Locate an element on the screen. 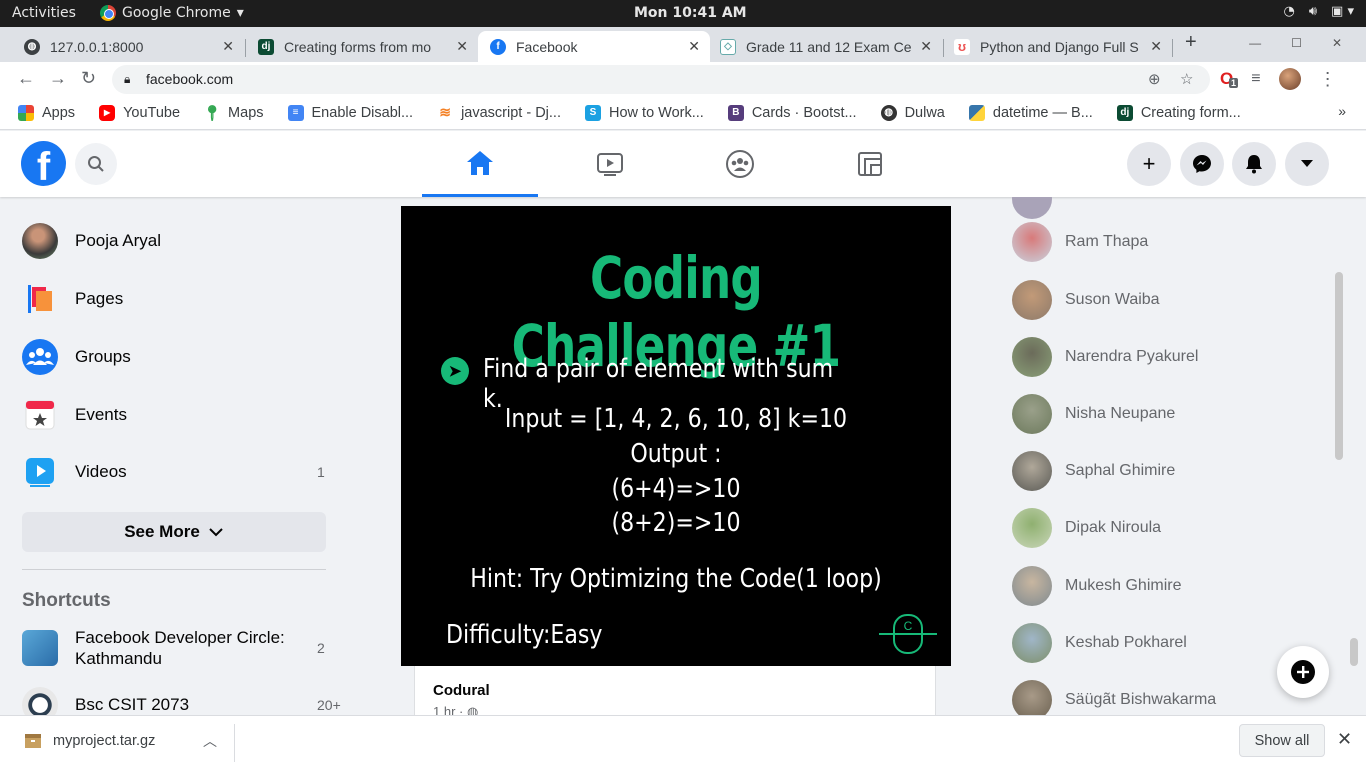 This screenshot has height=768, width=1366. lock-icon: 🔒︎ is located at coordinates (127, 79).